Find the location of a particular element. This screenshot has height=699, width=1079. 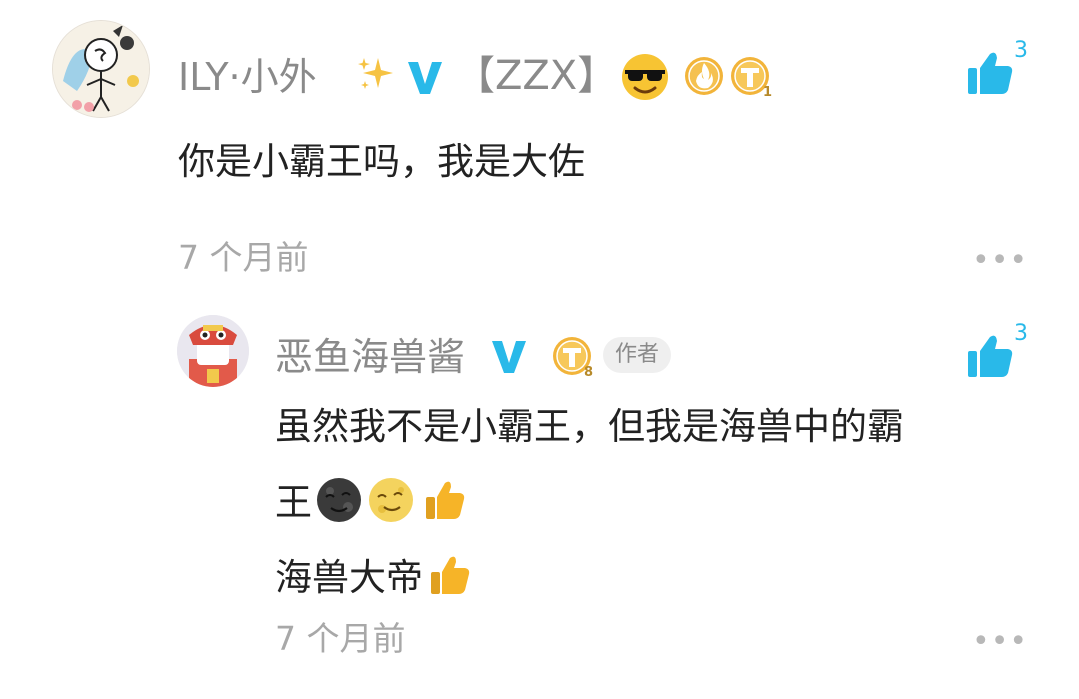

sunglasses-emoji-icon is located at coordinates (645, 77).